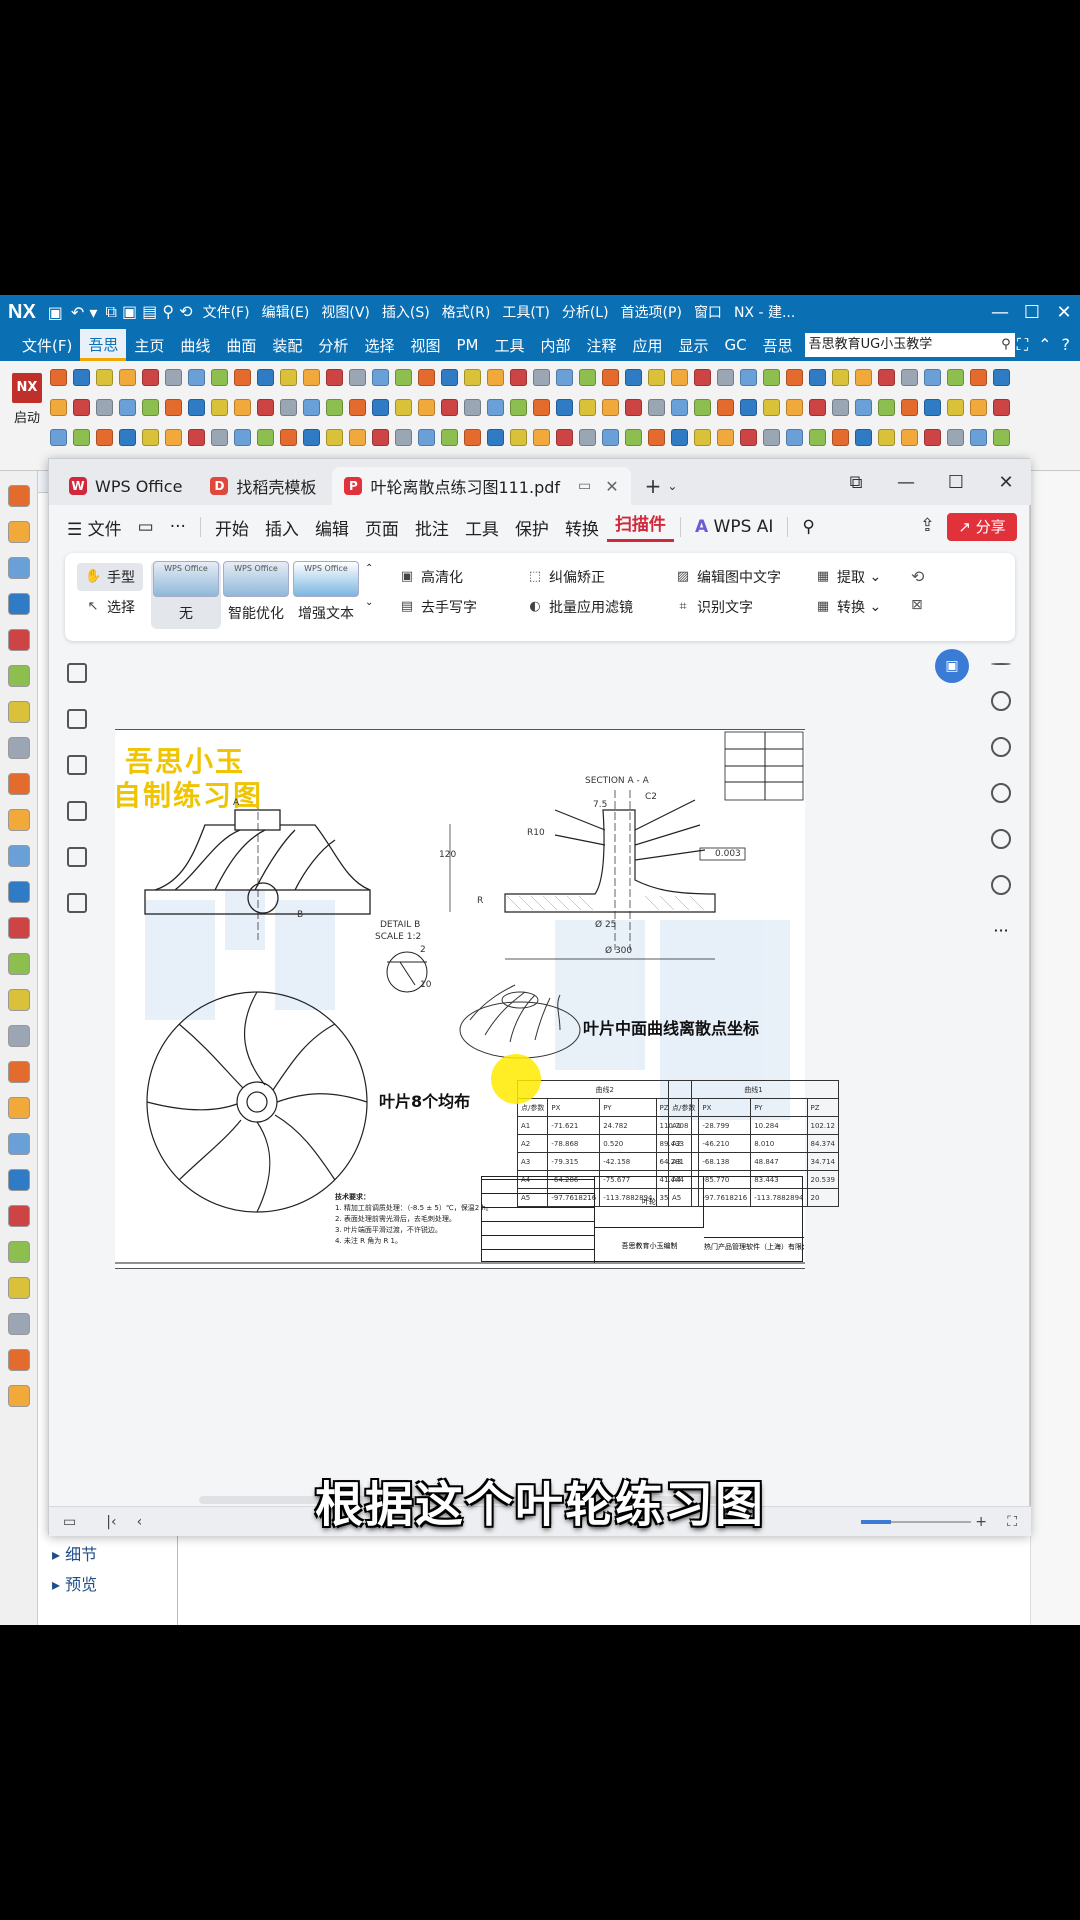 The height and width of the screenshot is (1920, 1080). I want to click on zoom-icon, so click(1001, 701).